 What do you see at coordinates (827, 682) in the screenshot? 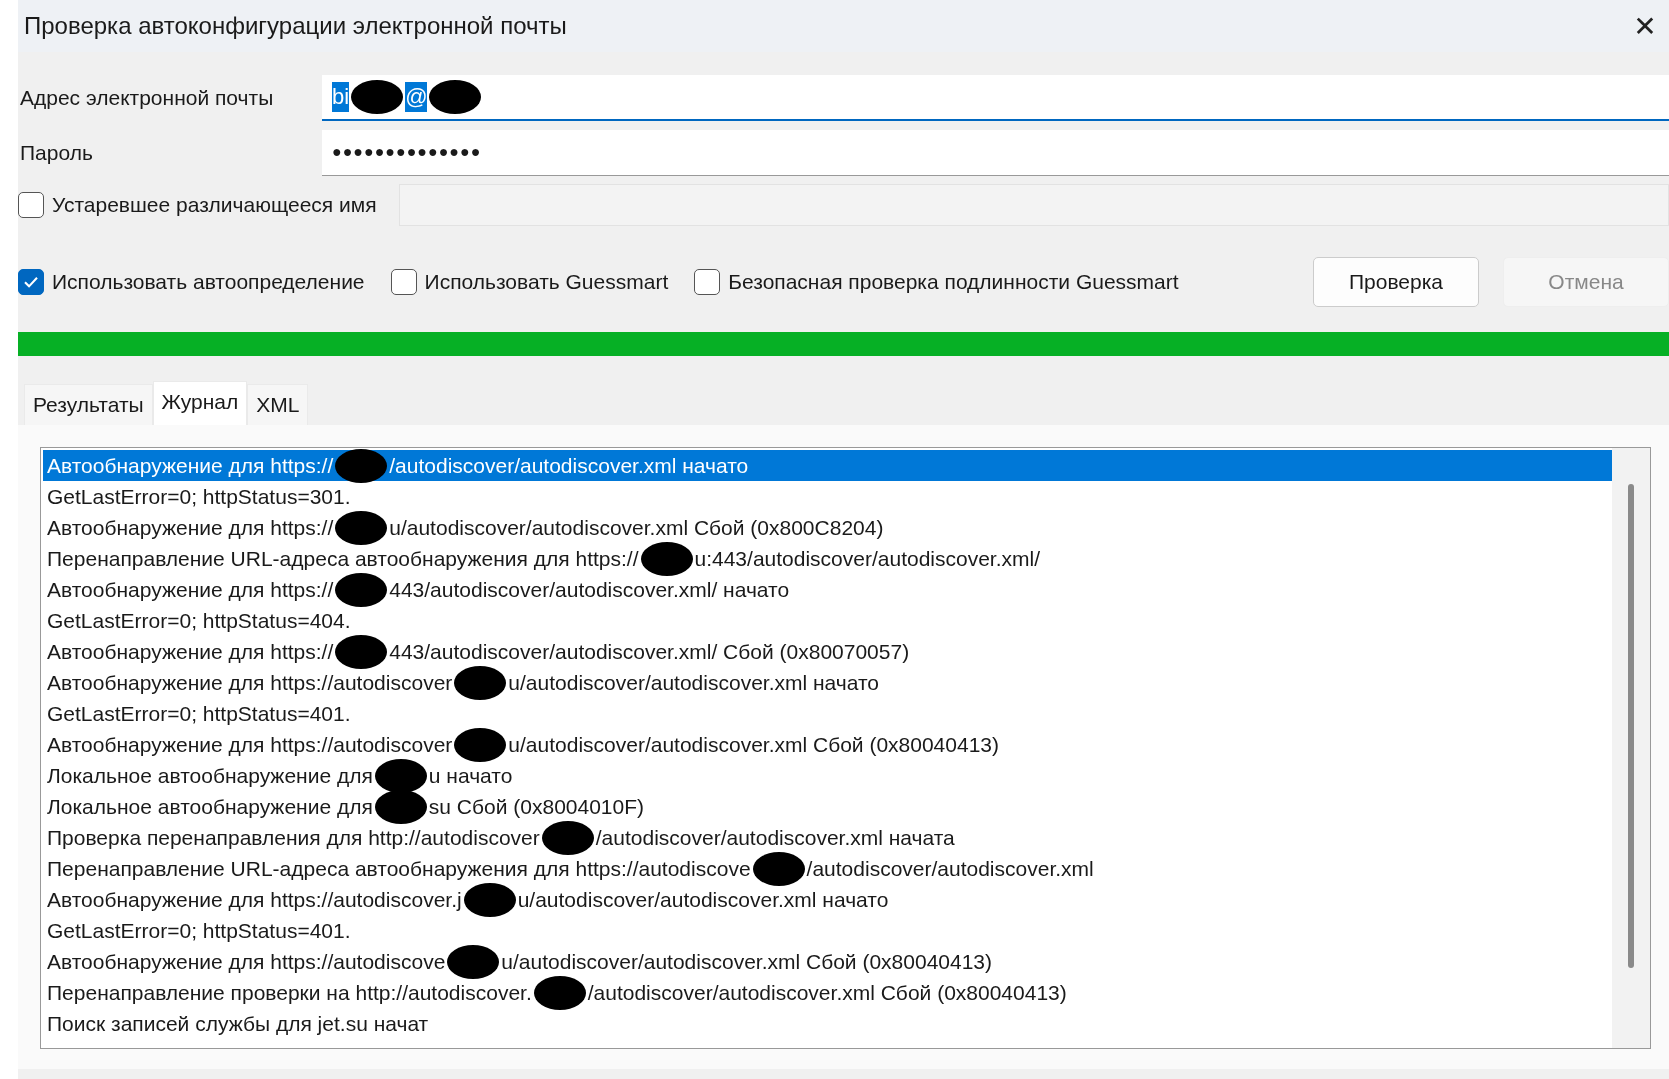
I see `log-entry: Автообнаружение для https://autodiscover u/autodiscover/autodiscover.xml начато` at bounding box center [827, 682].